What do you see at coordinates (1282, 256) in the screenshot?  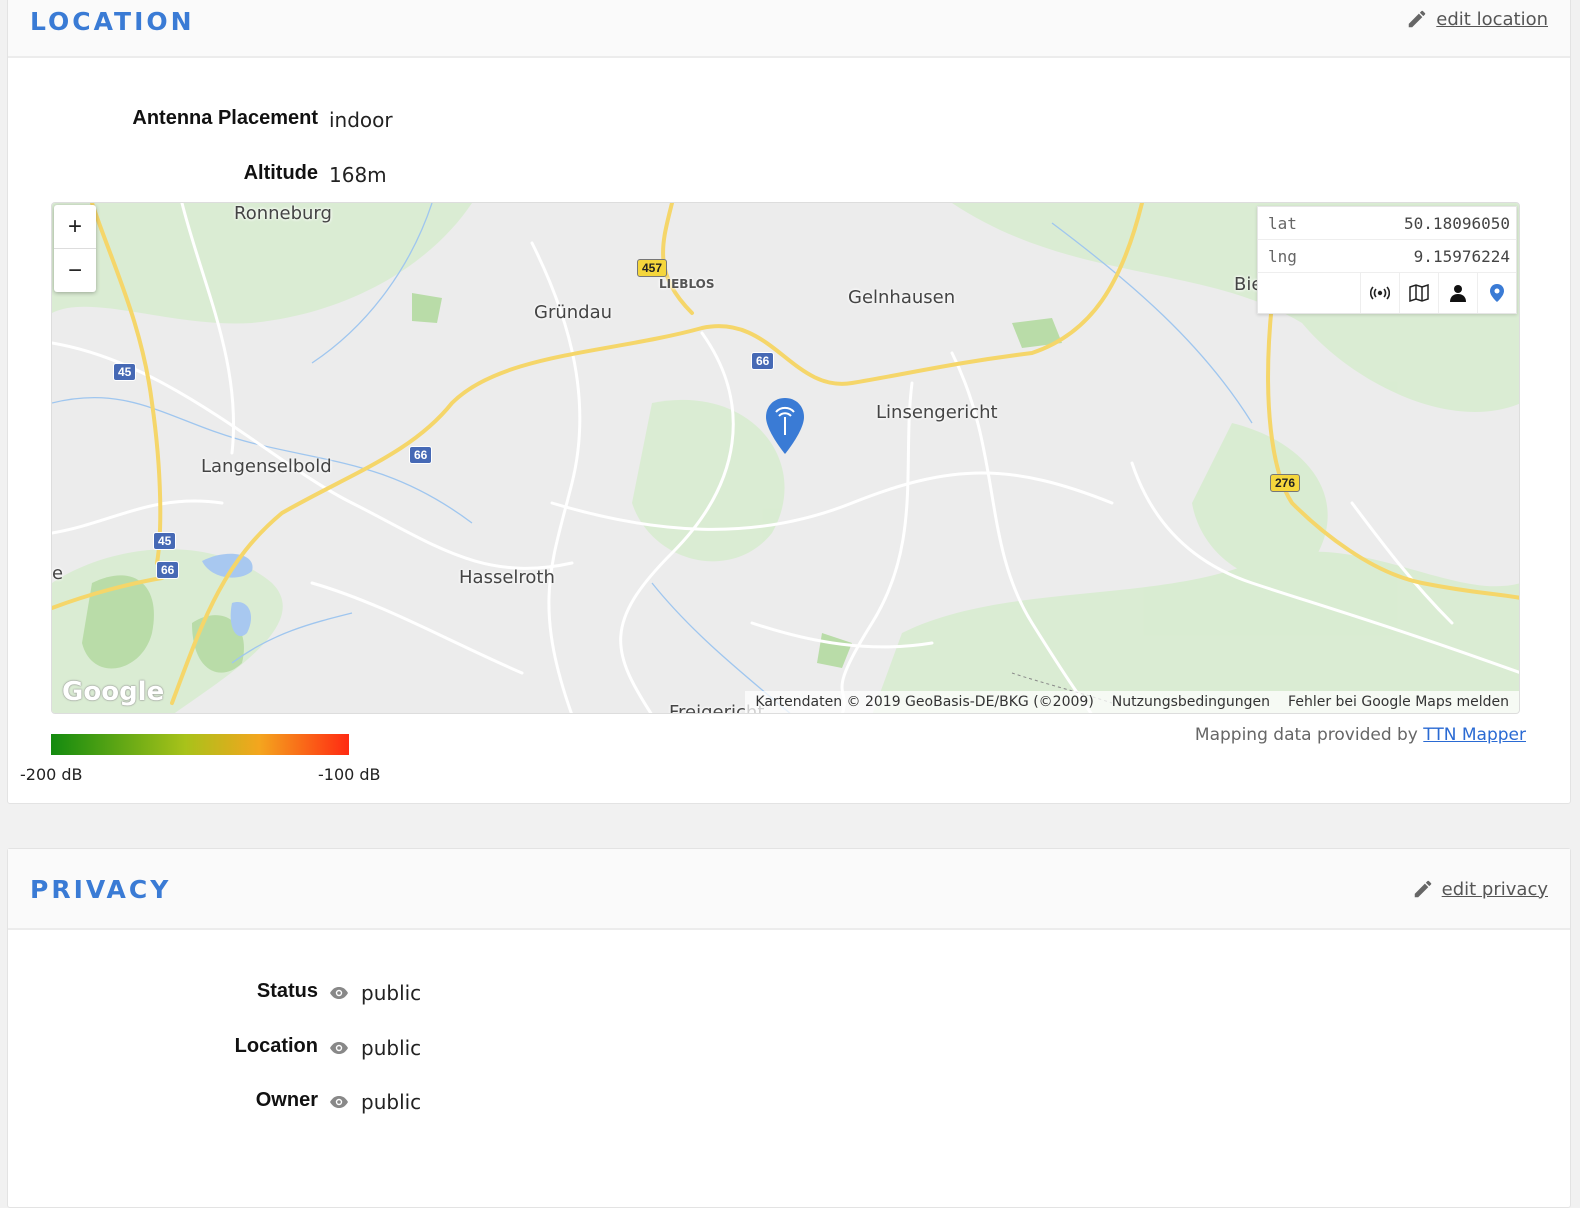 I see `lng-key: lng` at bounding box center [1282, 256].